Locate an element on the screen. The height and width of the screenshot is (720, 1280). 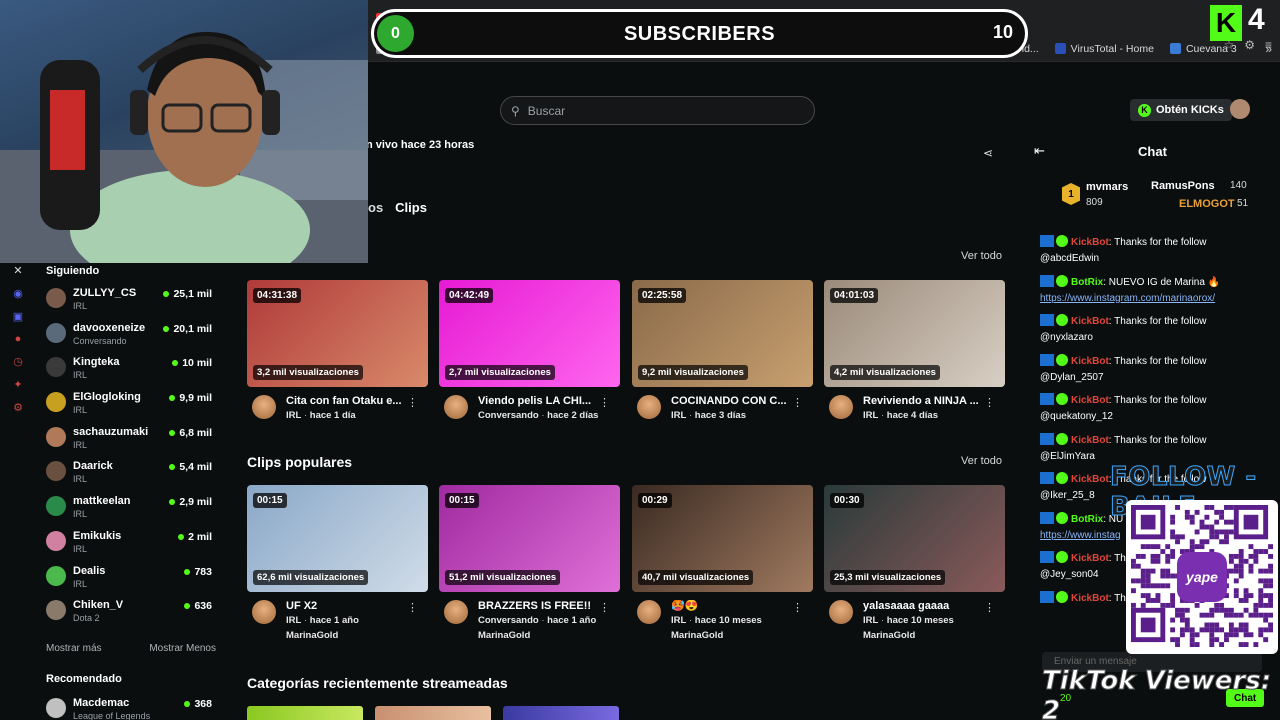
chat-link: https://www.instagram.com/marinaorox/ is located at coordinates (1127, 298).